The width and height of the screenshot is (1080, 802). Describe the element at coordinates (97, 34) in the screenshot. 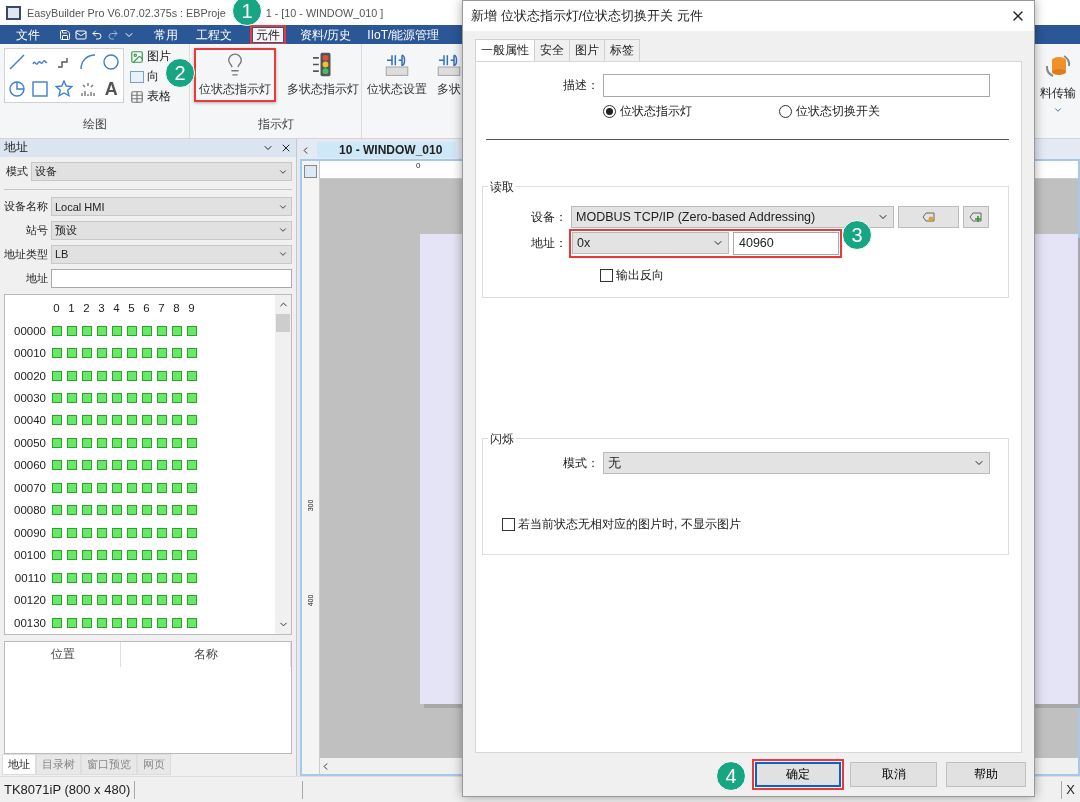

I see `undo-icon` at that location.